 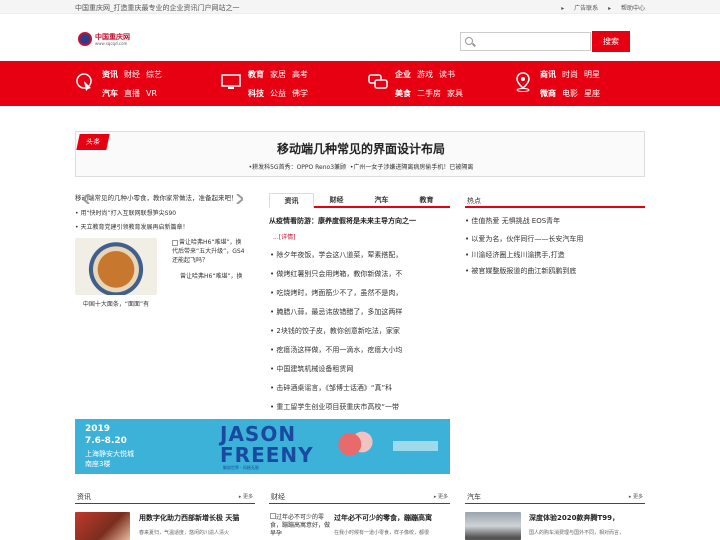 I want to click on search-input, so click(x=525, y=41).